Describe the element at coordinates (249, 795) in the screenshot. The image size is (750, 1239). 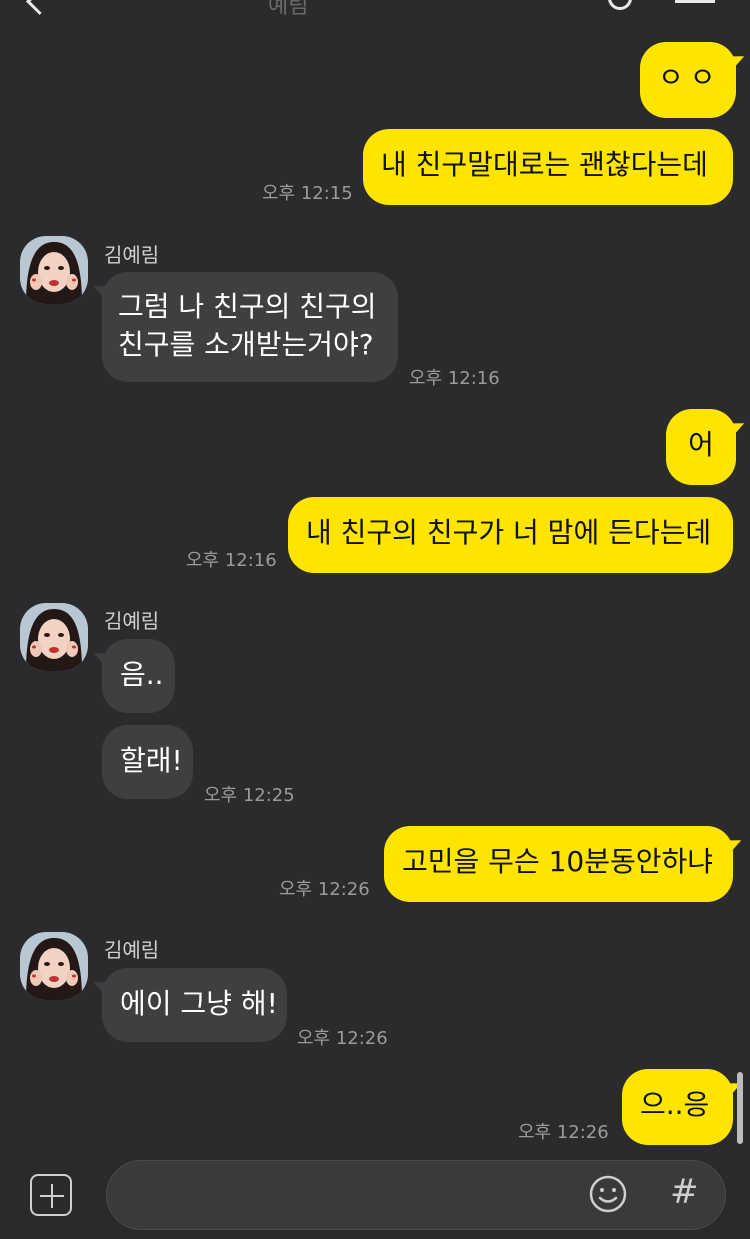
I see `message-time: 오후 12:25` at that location.